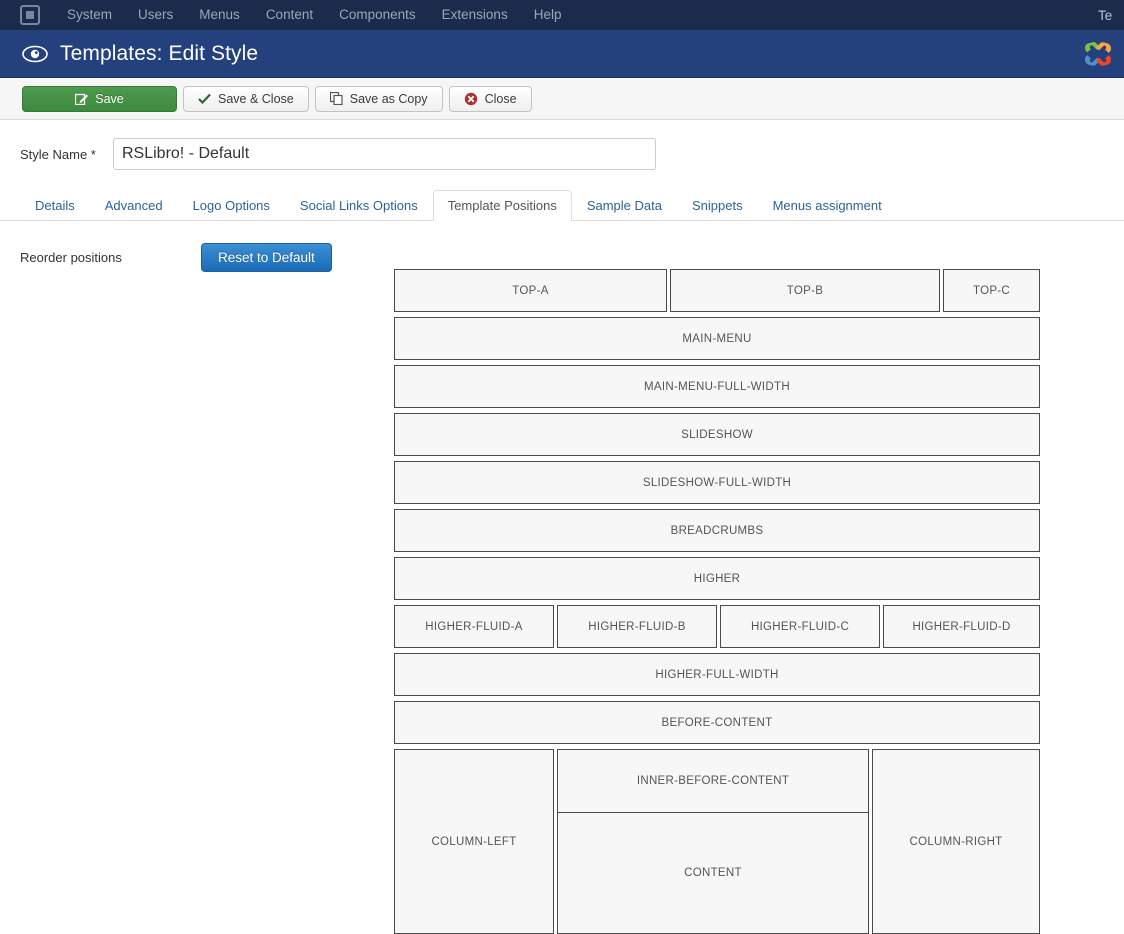  I want to click on reorder-positions-row: Reorder positions Reset to Default, so click(562, 246).